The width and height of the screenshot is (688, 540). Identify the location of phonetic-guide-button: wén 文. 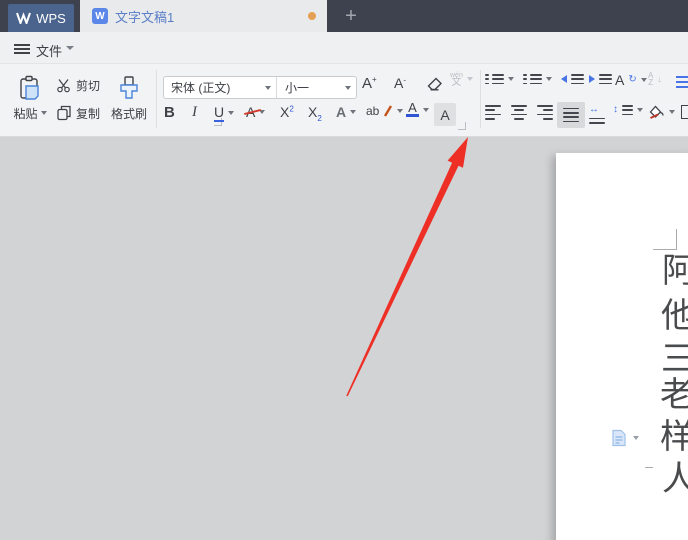
(461, 80).